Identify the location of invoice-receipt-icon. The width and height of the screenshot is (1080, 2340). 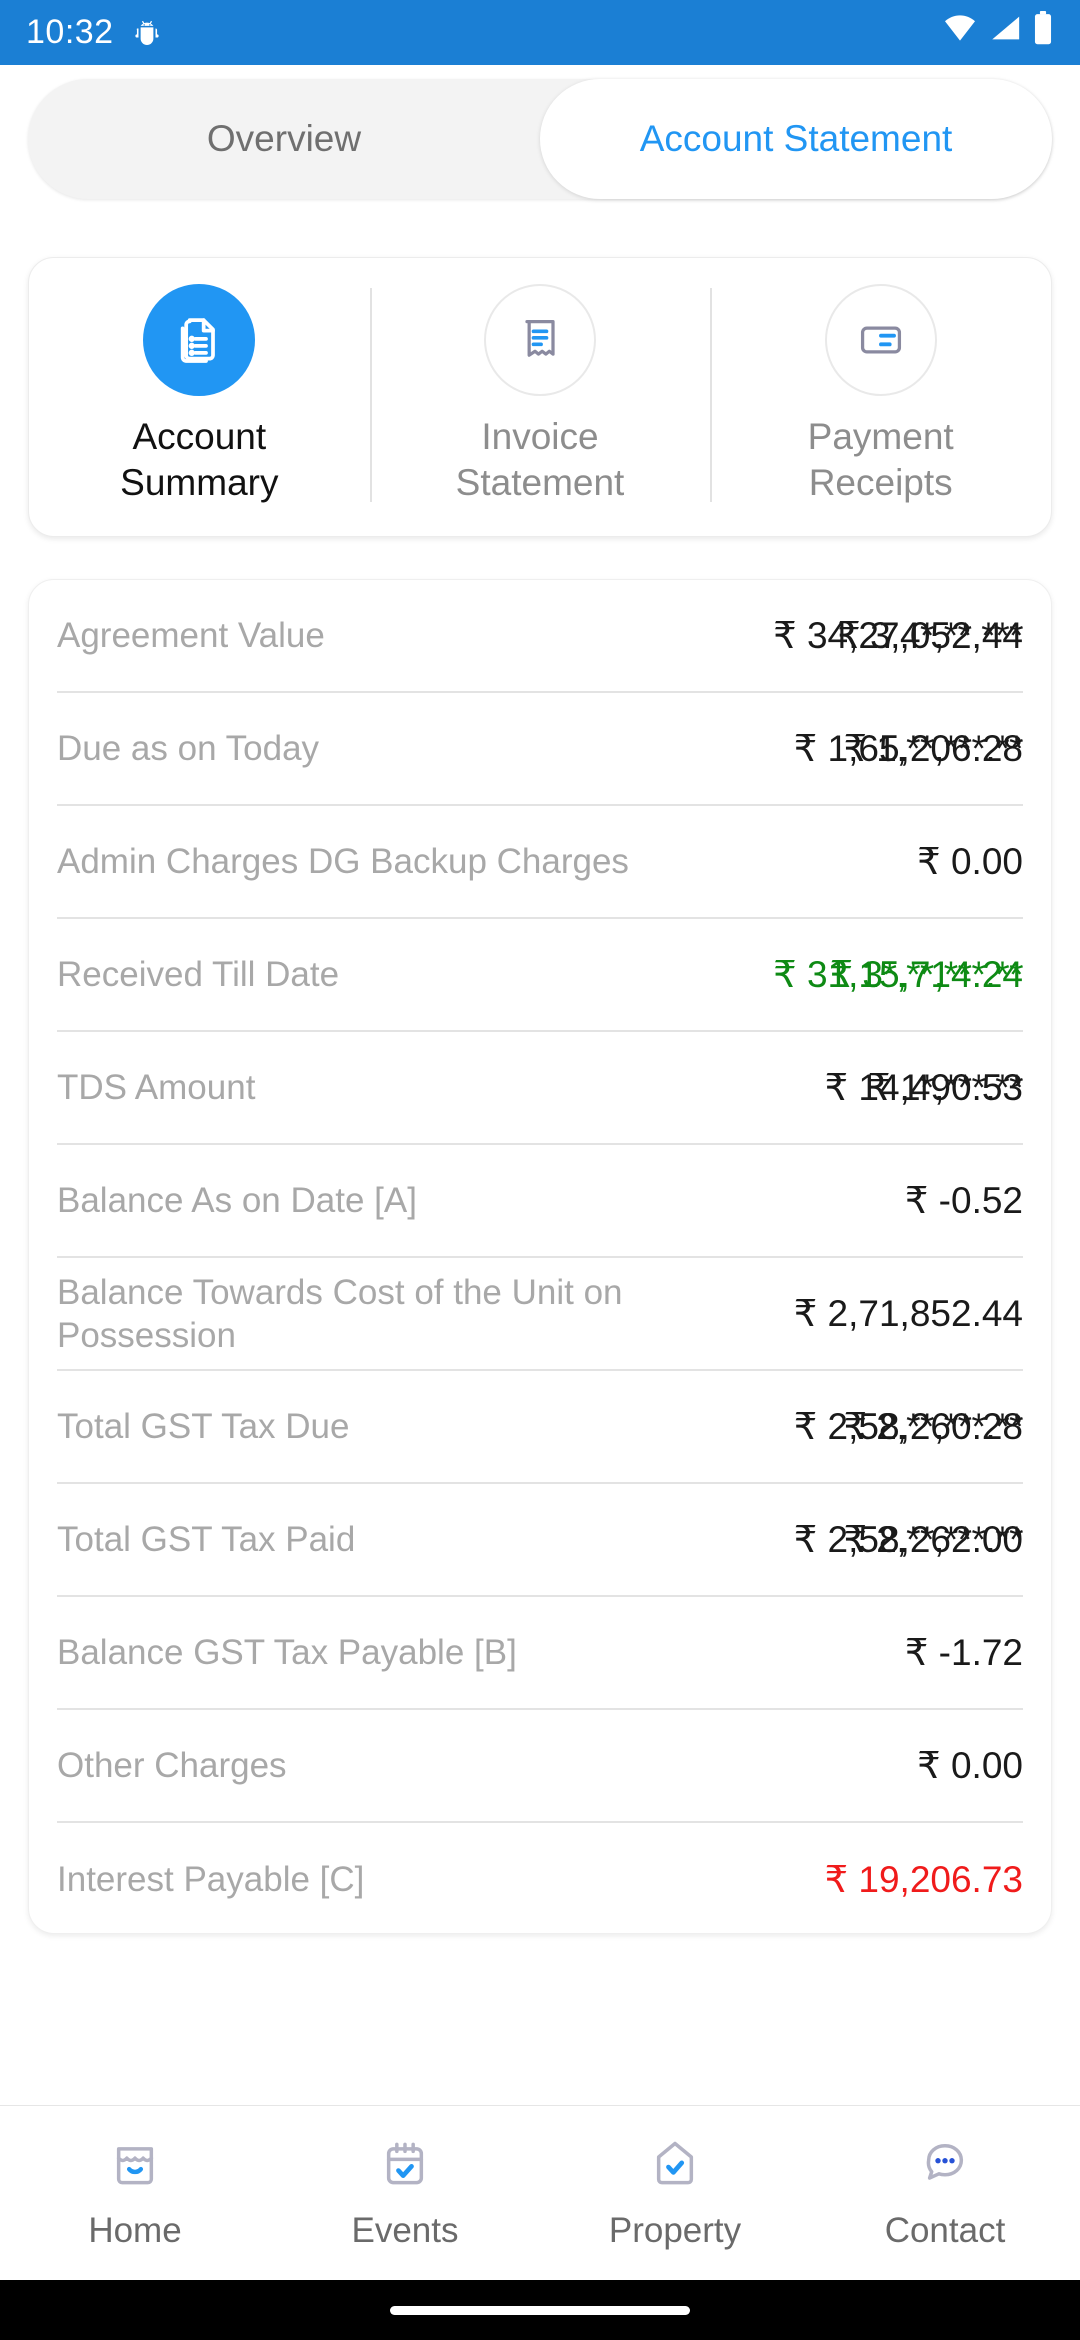
(540, 340).